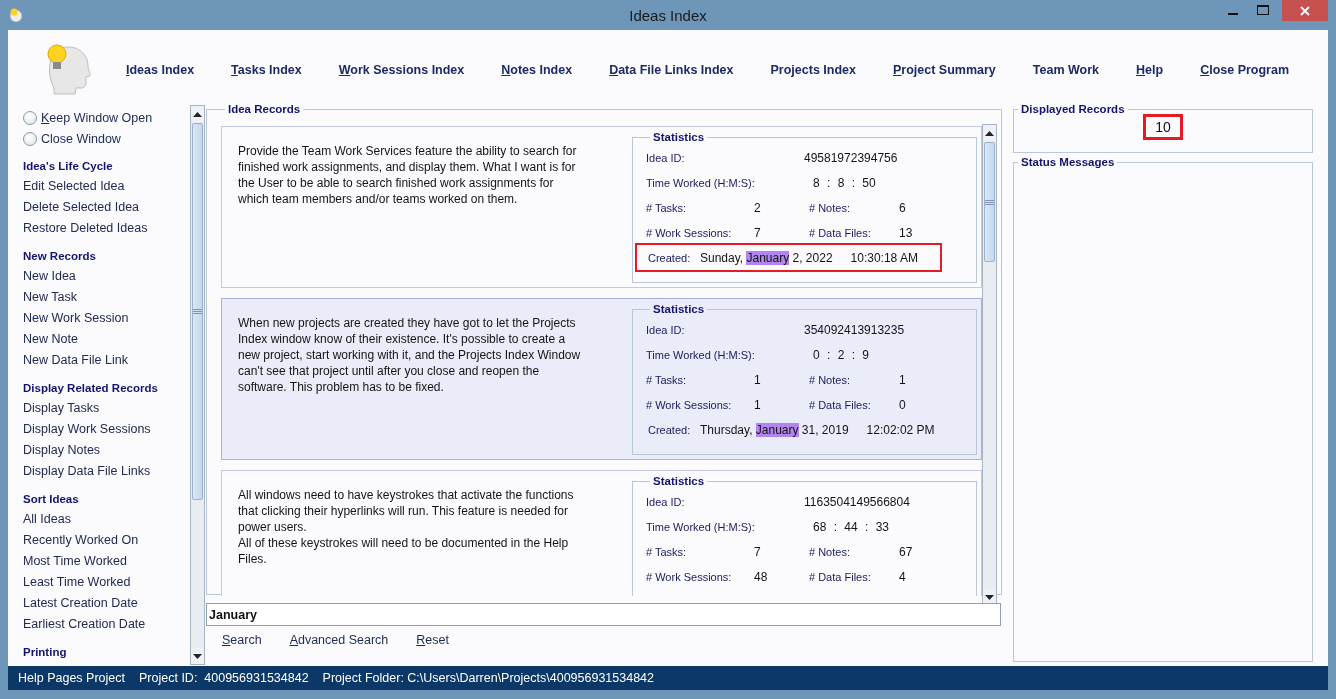 The image size is (1336, 699). I want to click on status-text: Help Pages Project, so click(71, 678).